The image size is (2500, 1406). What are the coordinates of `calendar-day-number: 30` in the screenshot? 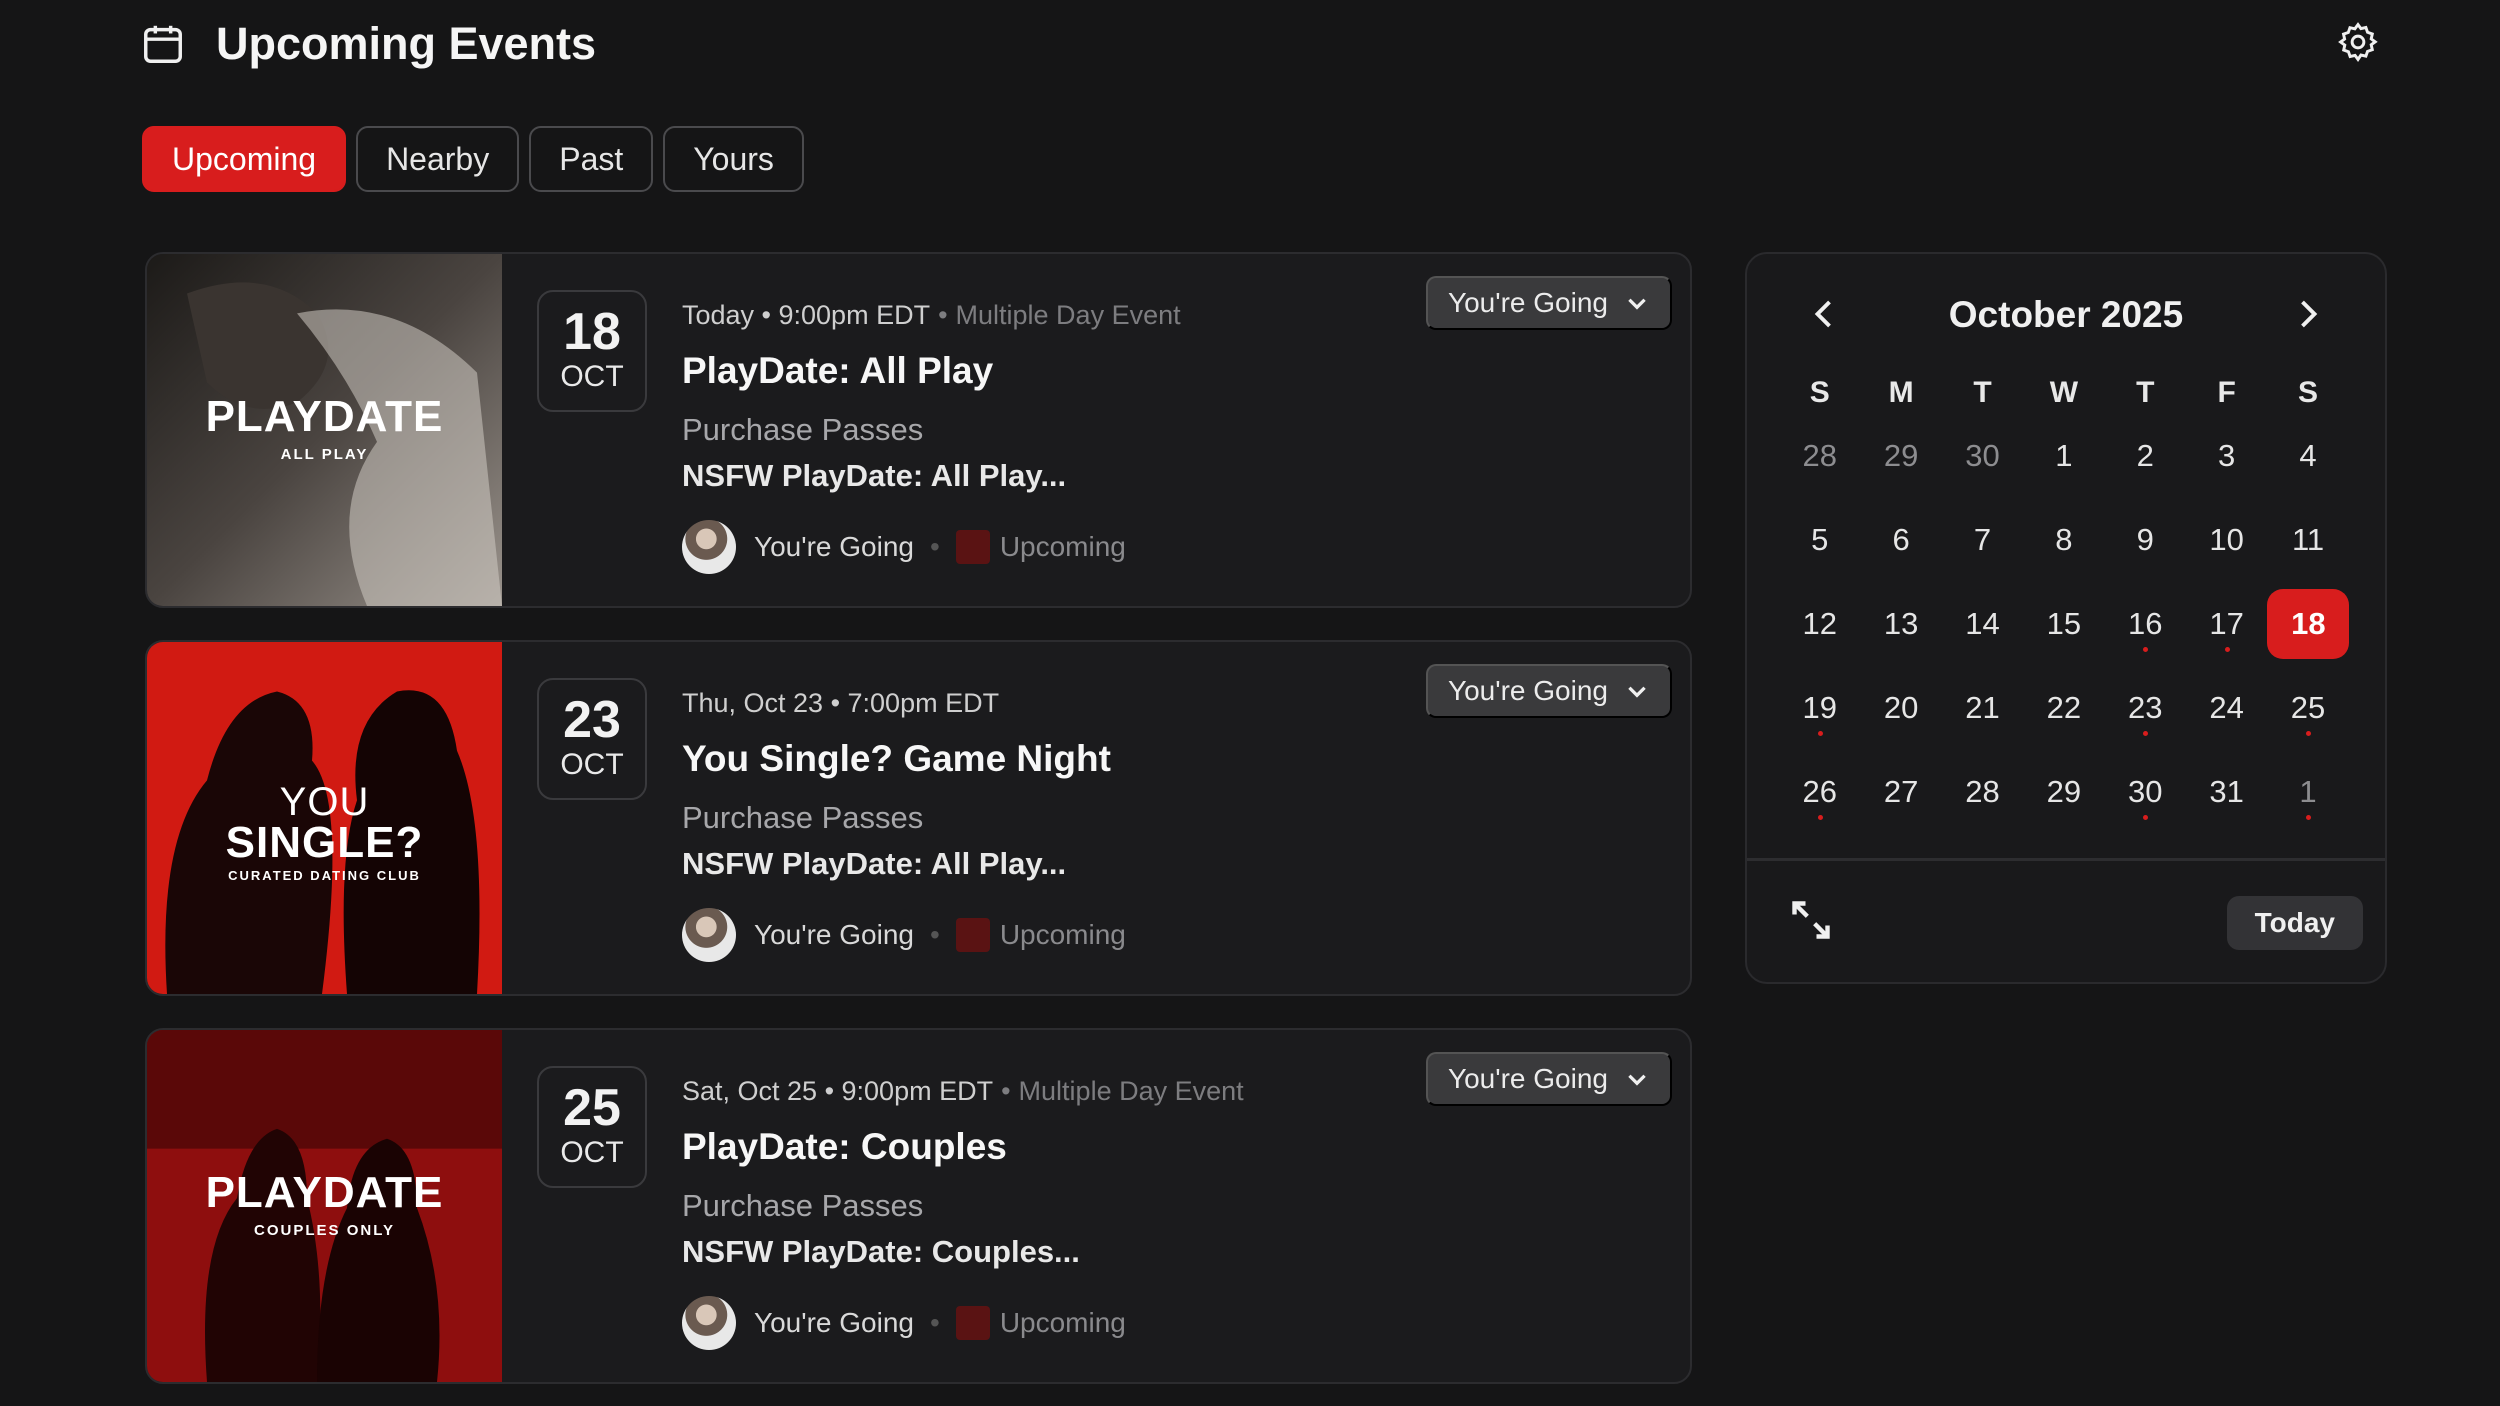 It's located at (1982, 455).